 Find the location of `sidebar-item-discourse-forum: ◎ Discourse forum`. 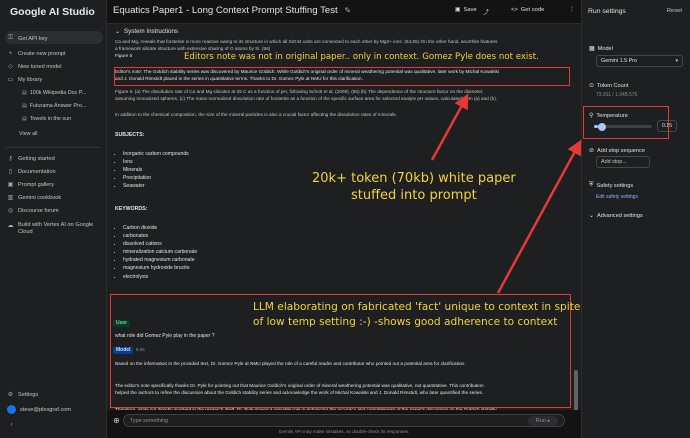

sidebar-item-discourse-forum: ◎ Discourse forum is located at coordinates (33, 211).